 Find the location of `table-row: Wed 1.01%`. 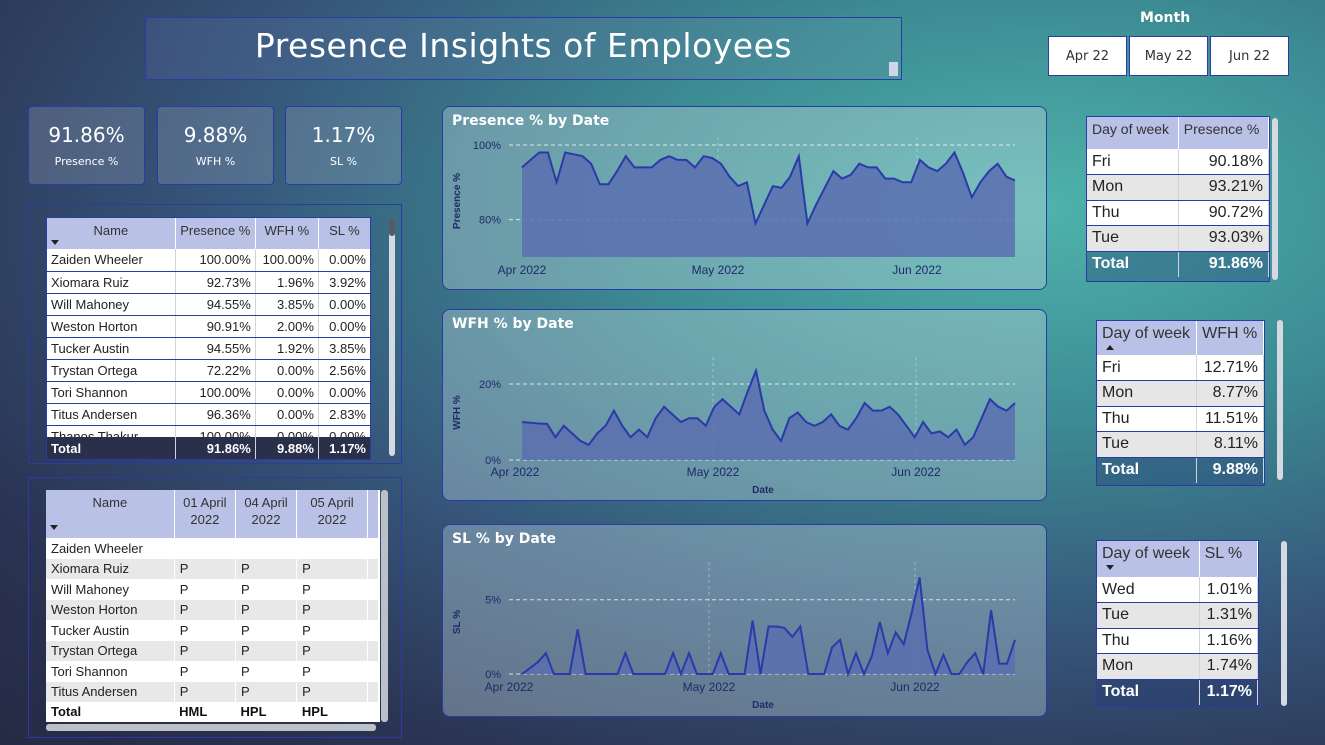

table-row: Wed 1.01% is located at coordinates (1178, 590).